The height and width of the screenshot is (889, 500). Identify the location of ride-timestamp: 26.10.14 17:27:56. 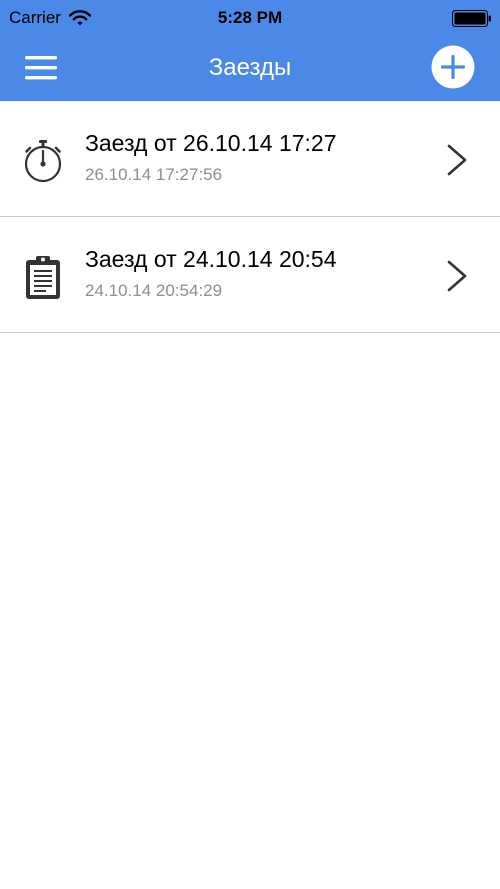
(154, 174).